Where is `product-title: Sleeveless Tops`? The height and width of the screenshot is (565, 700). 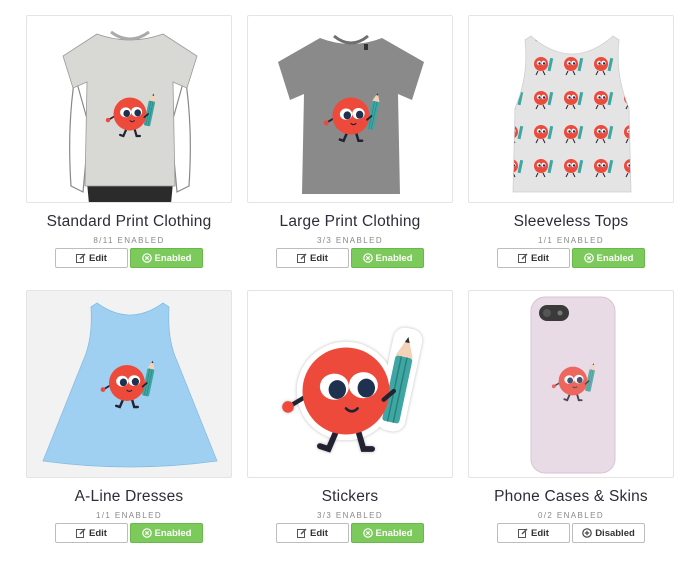
product-title: Sleeveless Tops is located at coordinates (571, 221).